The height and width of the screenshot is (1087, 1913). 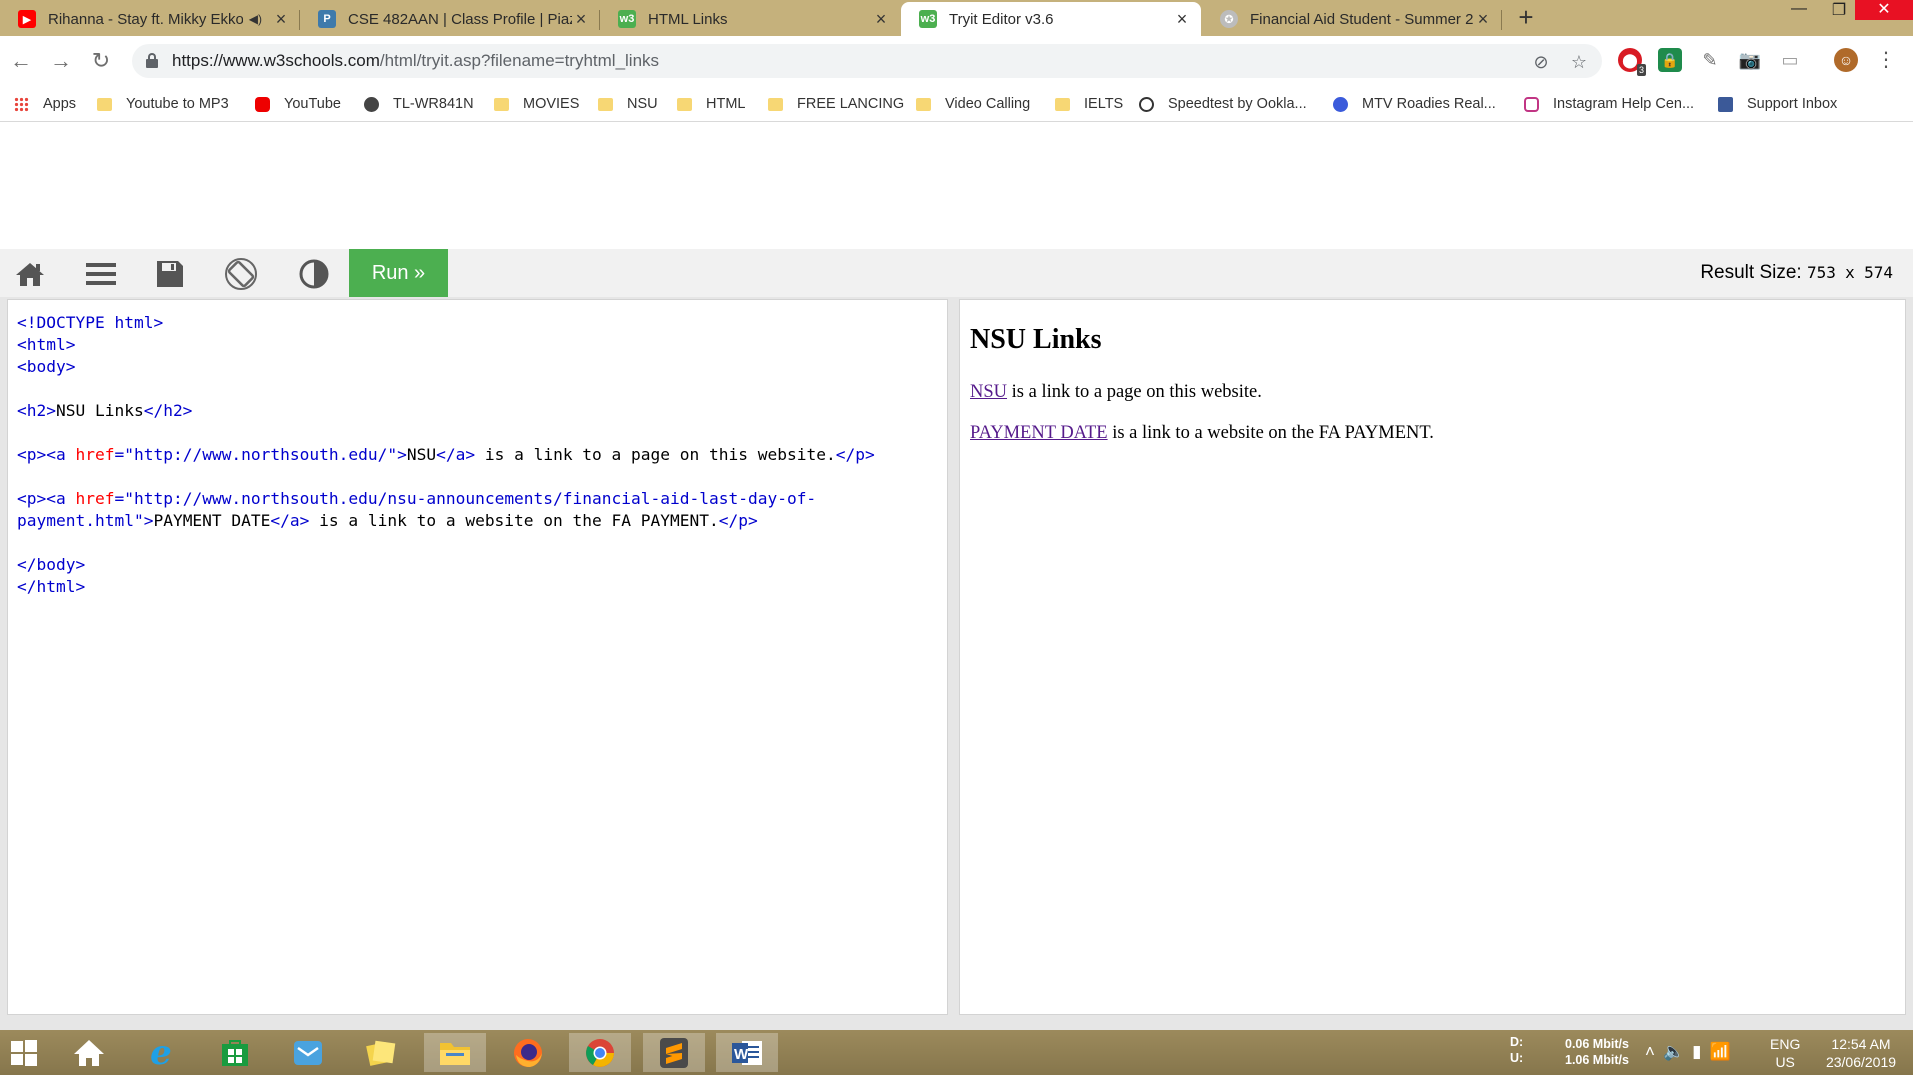 I want to click on bookmark-tl-wr841n: TL-WR841N, so click(x=419, y=104).